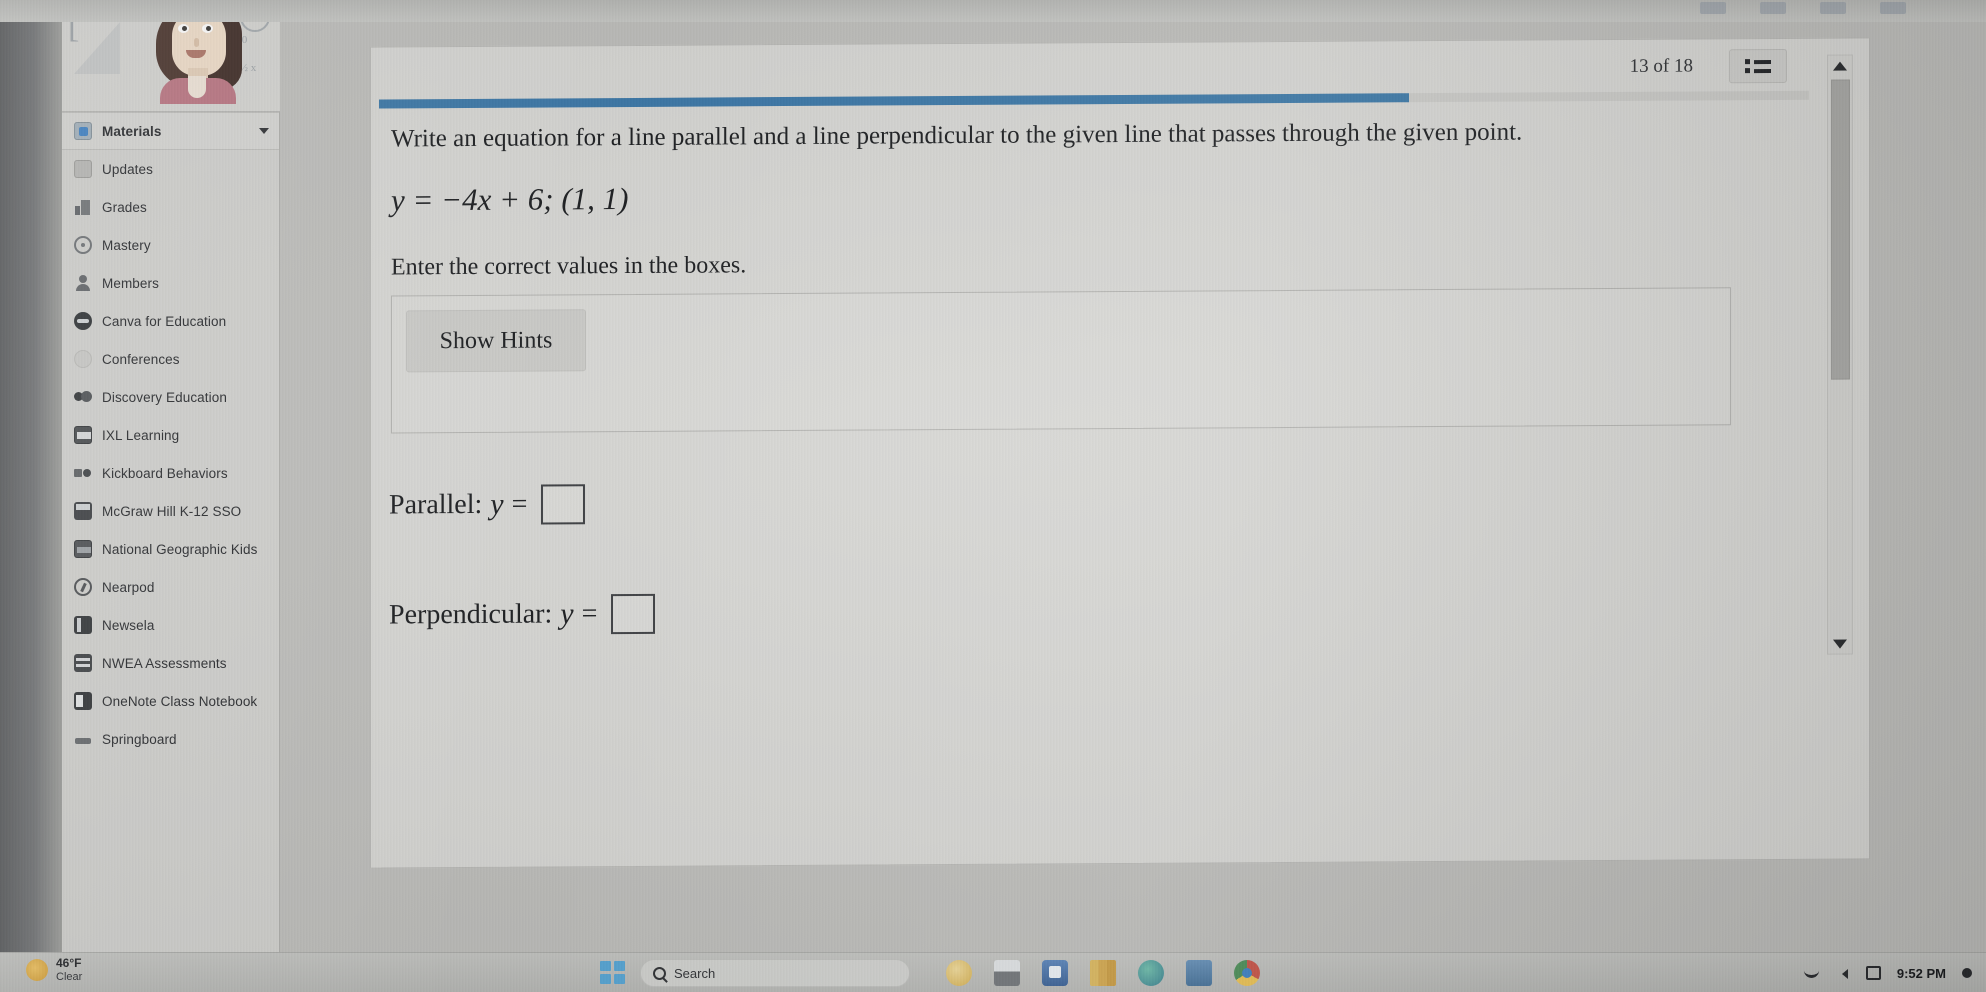  I want to click on sidebar-item-discovery-education: Discovery Education, so click(170, 397).